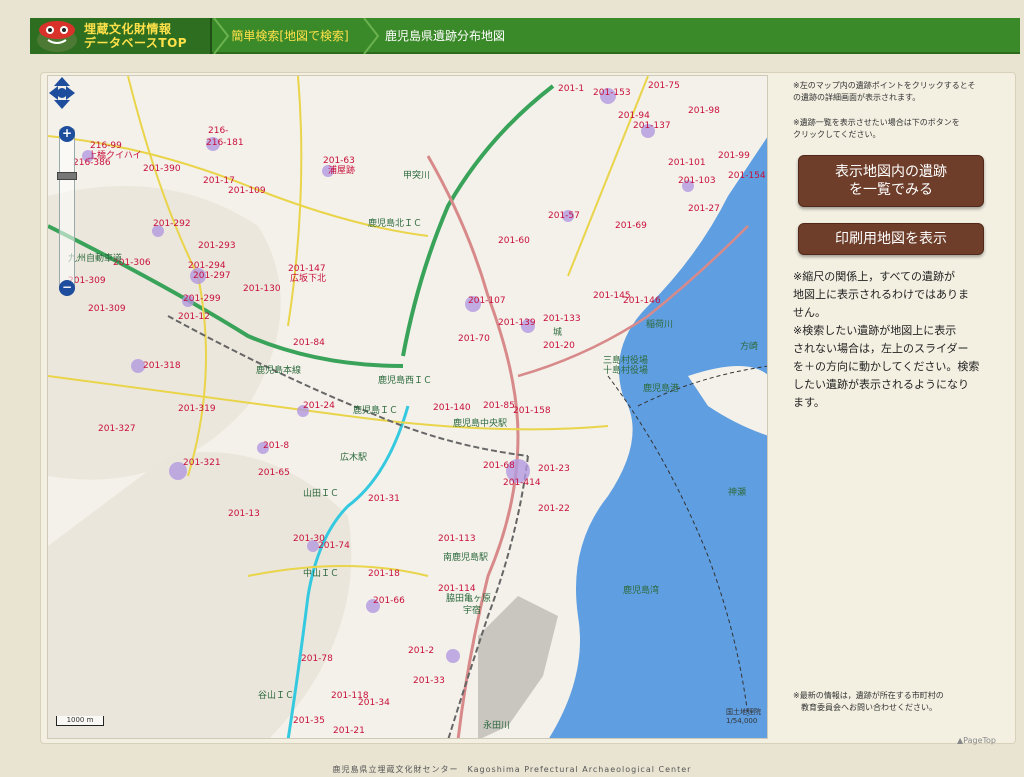  What do you see at coordinates (893, 92) in the screenshot?
I see `map-click-note: ※左のマップ内の遺跡ポイントをクリックするとそ の遺跡の詳細画面が表示されます。` at bounding box center [893, 92].